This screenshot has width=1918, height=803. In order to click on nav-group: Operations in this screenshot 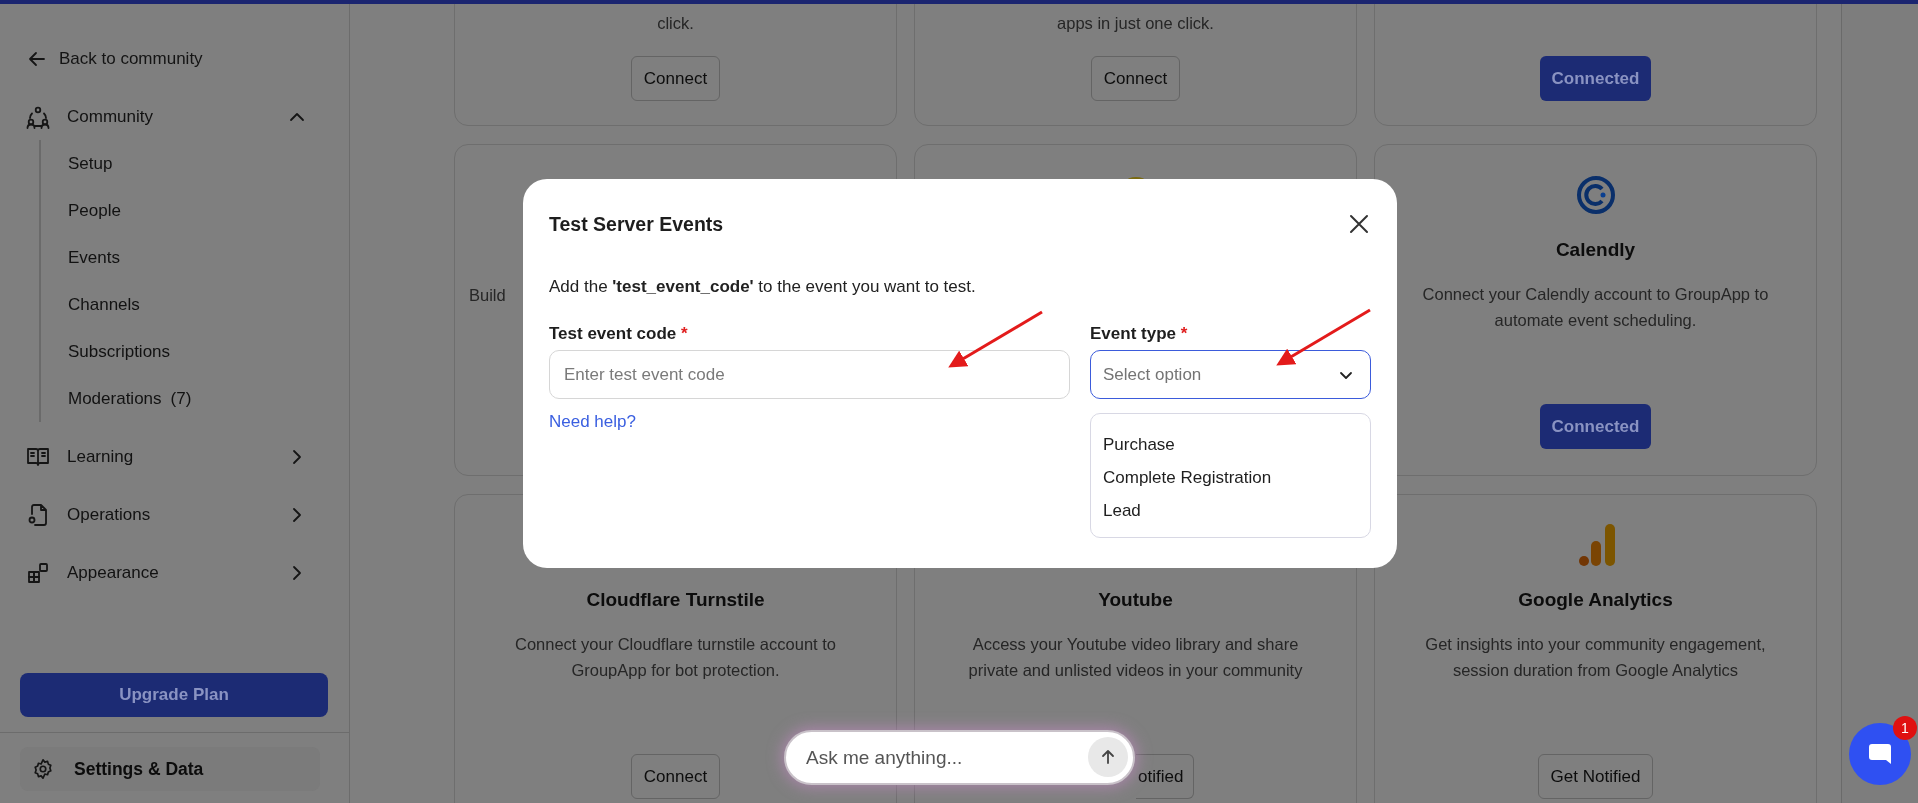, I will do `click(174, 515)`.